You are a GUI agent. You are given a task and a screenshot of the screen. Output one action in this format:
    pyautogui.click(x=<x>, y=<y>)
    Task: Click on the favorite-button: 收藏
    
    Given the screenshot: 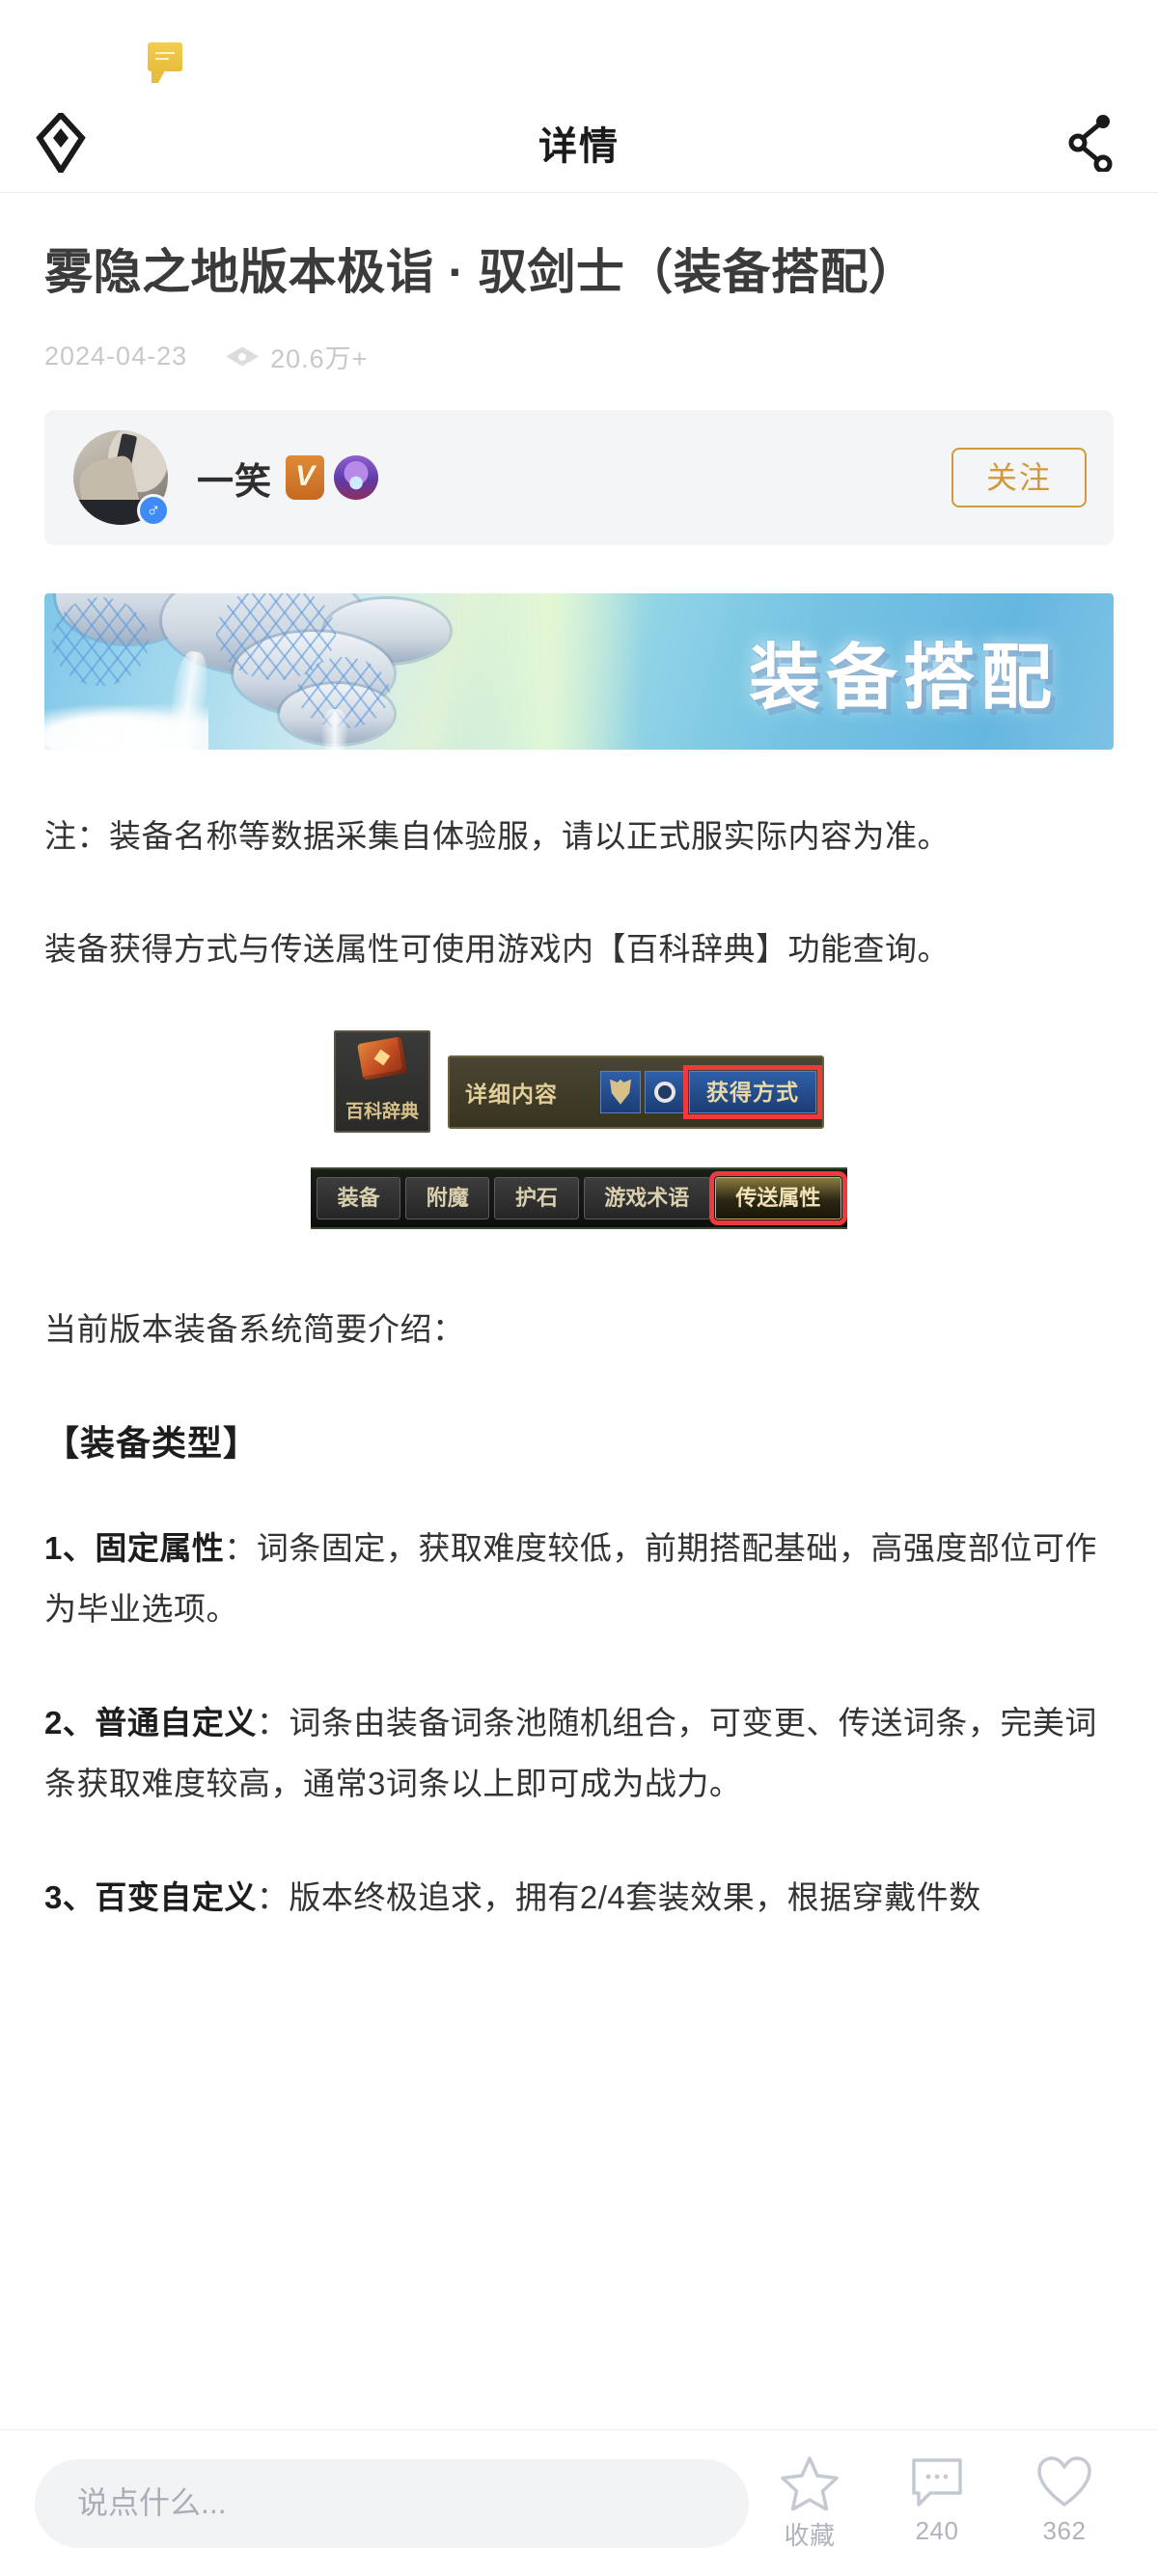 What is the action you would take?
    pyautogui.click(x=809, y=2503)
    